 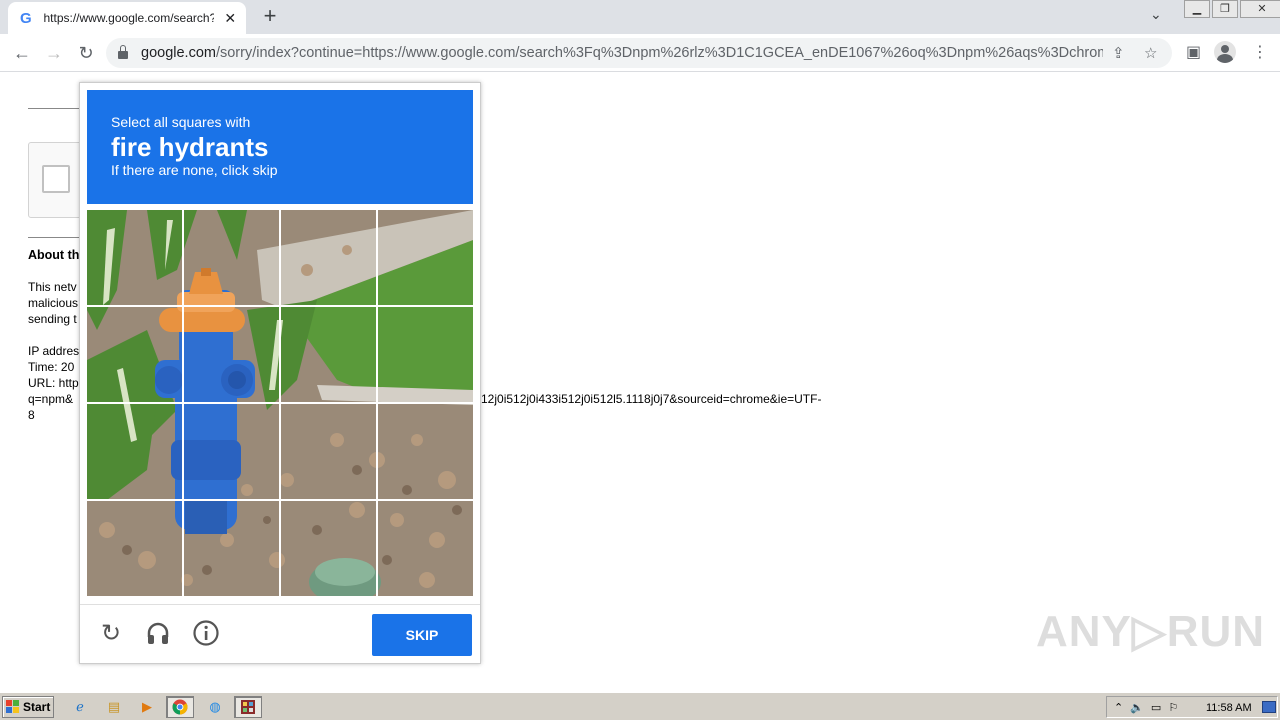 I want to click on close-window-button: ✕, so click(x=1260, y=9).